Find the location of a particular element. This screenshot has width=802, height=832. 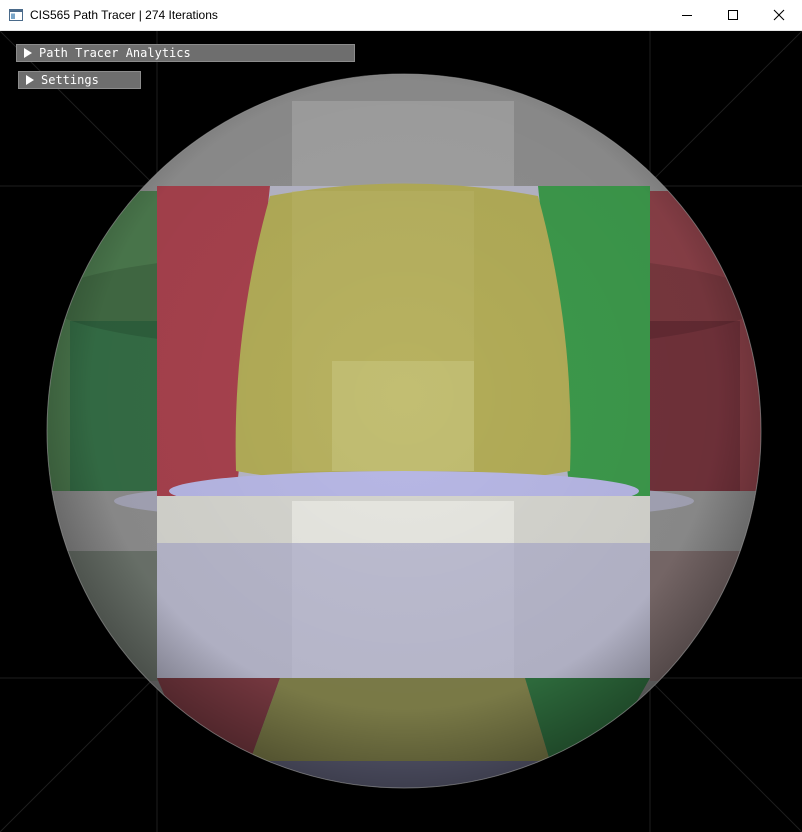

maximize-icon is located at coordinates (733, 15).